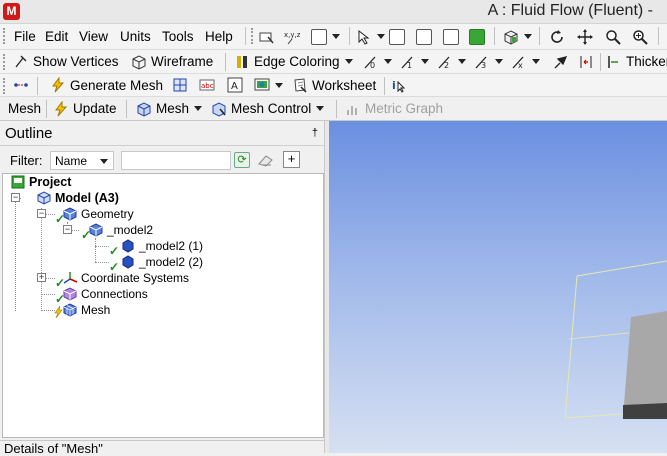 The image size is (667, 456). Describe the element at coordinates (66, 61) in the screenshot. I see `show-vertices-button: Show Vertices` at that location.